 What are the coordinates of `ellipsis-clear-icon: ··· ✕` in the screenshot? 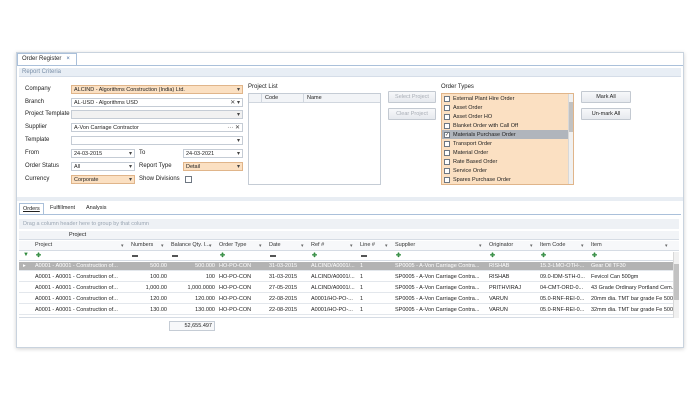 It's located at (233, 127).